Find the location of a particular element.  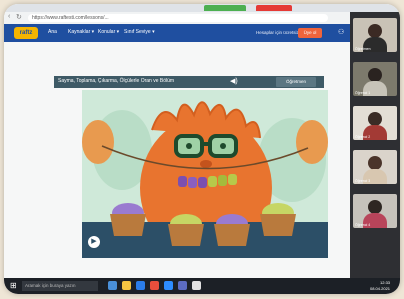

edge-icon is located at coordinates (140, 285).